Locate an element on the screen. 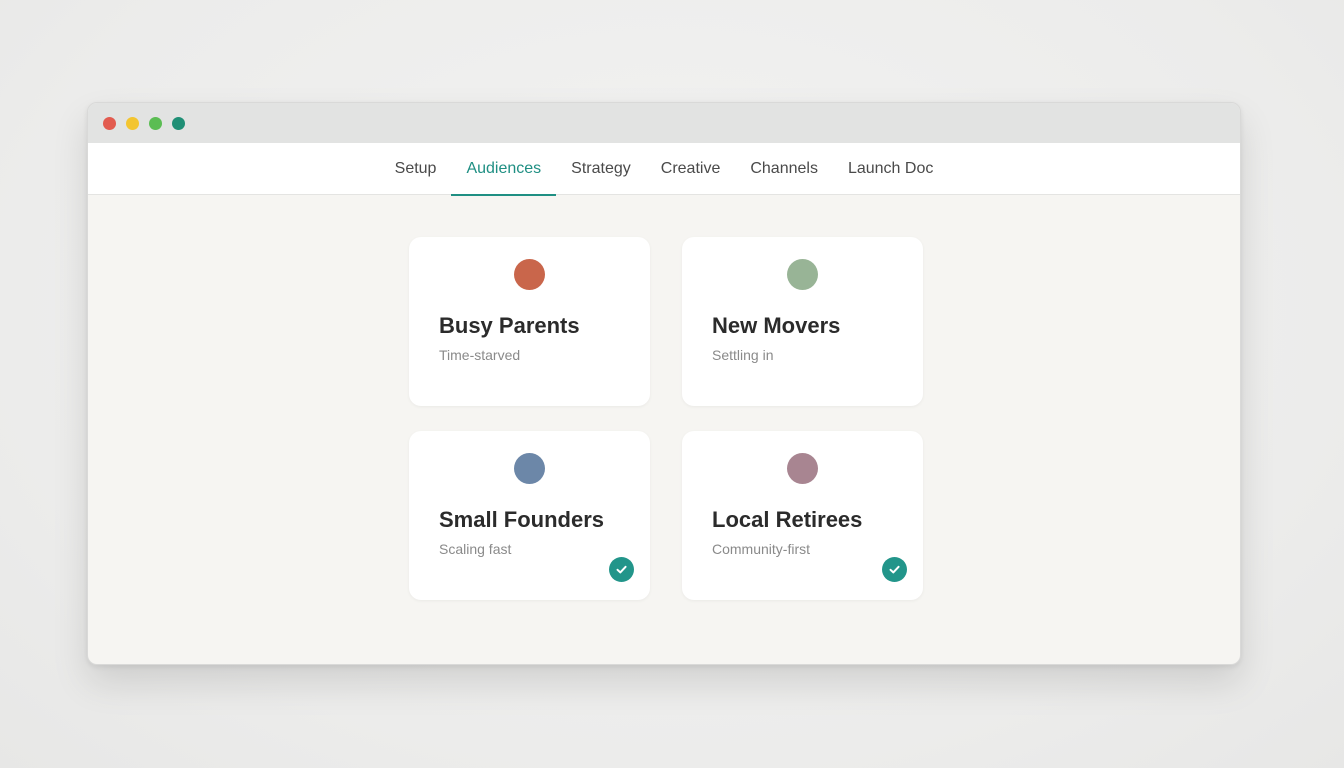 Image resolution: width=1344 pixels, height=768 pixels. audience-subtitle: Time-starved is located at coordinates (480, 355).